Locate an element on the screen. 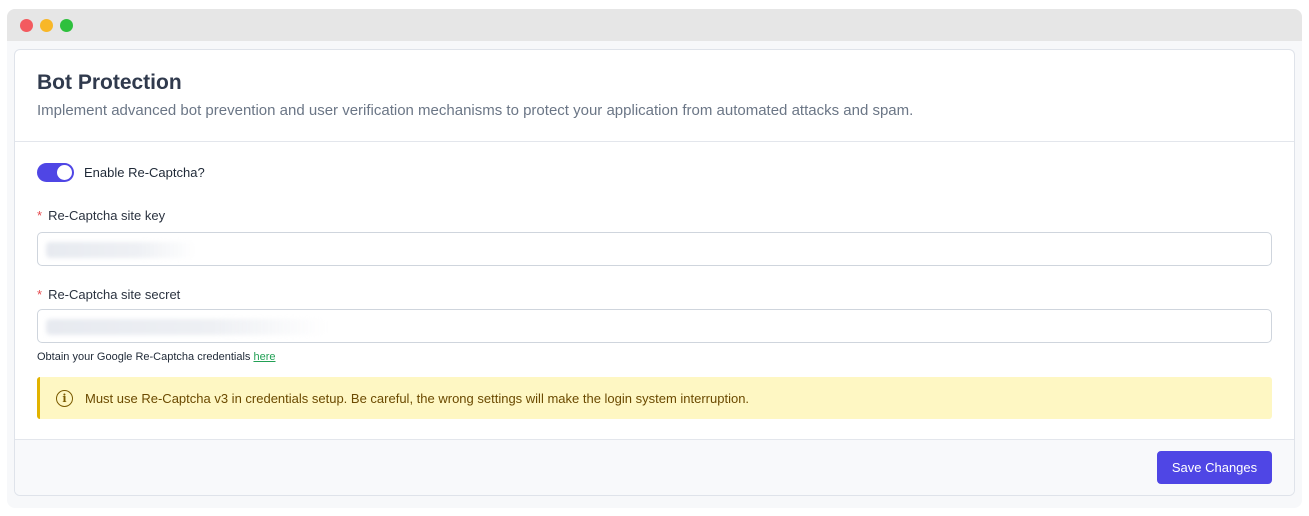 The width and height of the screenshot is (1309, 516). info-icon: i is located at coordinates (64, 398).